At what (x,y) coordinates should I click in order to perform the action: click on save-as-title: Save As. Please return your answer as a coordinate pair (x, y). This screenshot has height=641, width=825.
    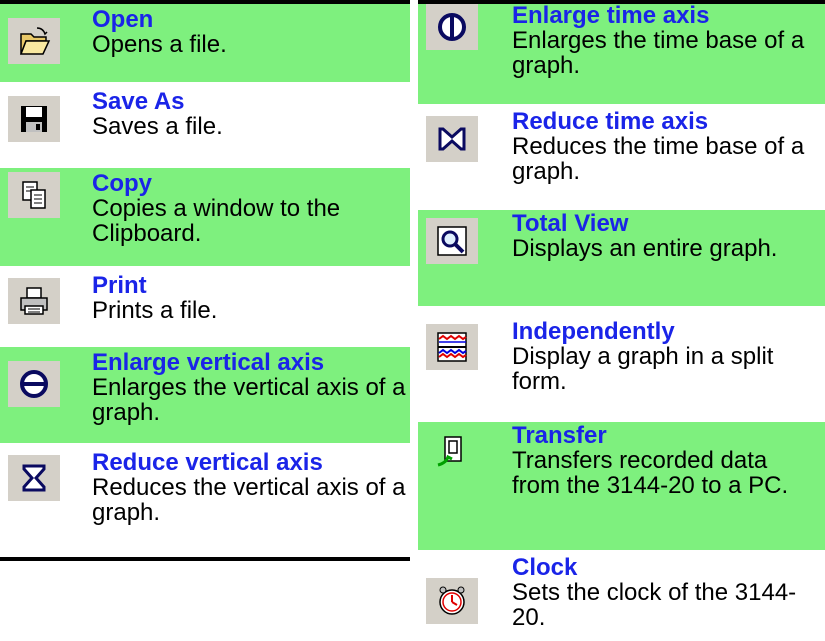
    Looking at the image, I should click on (138, 101).